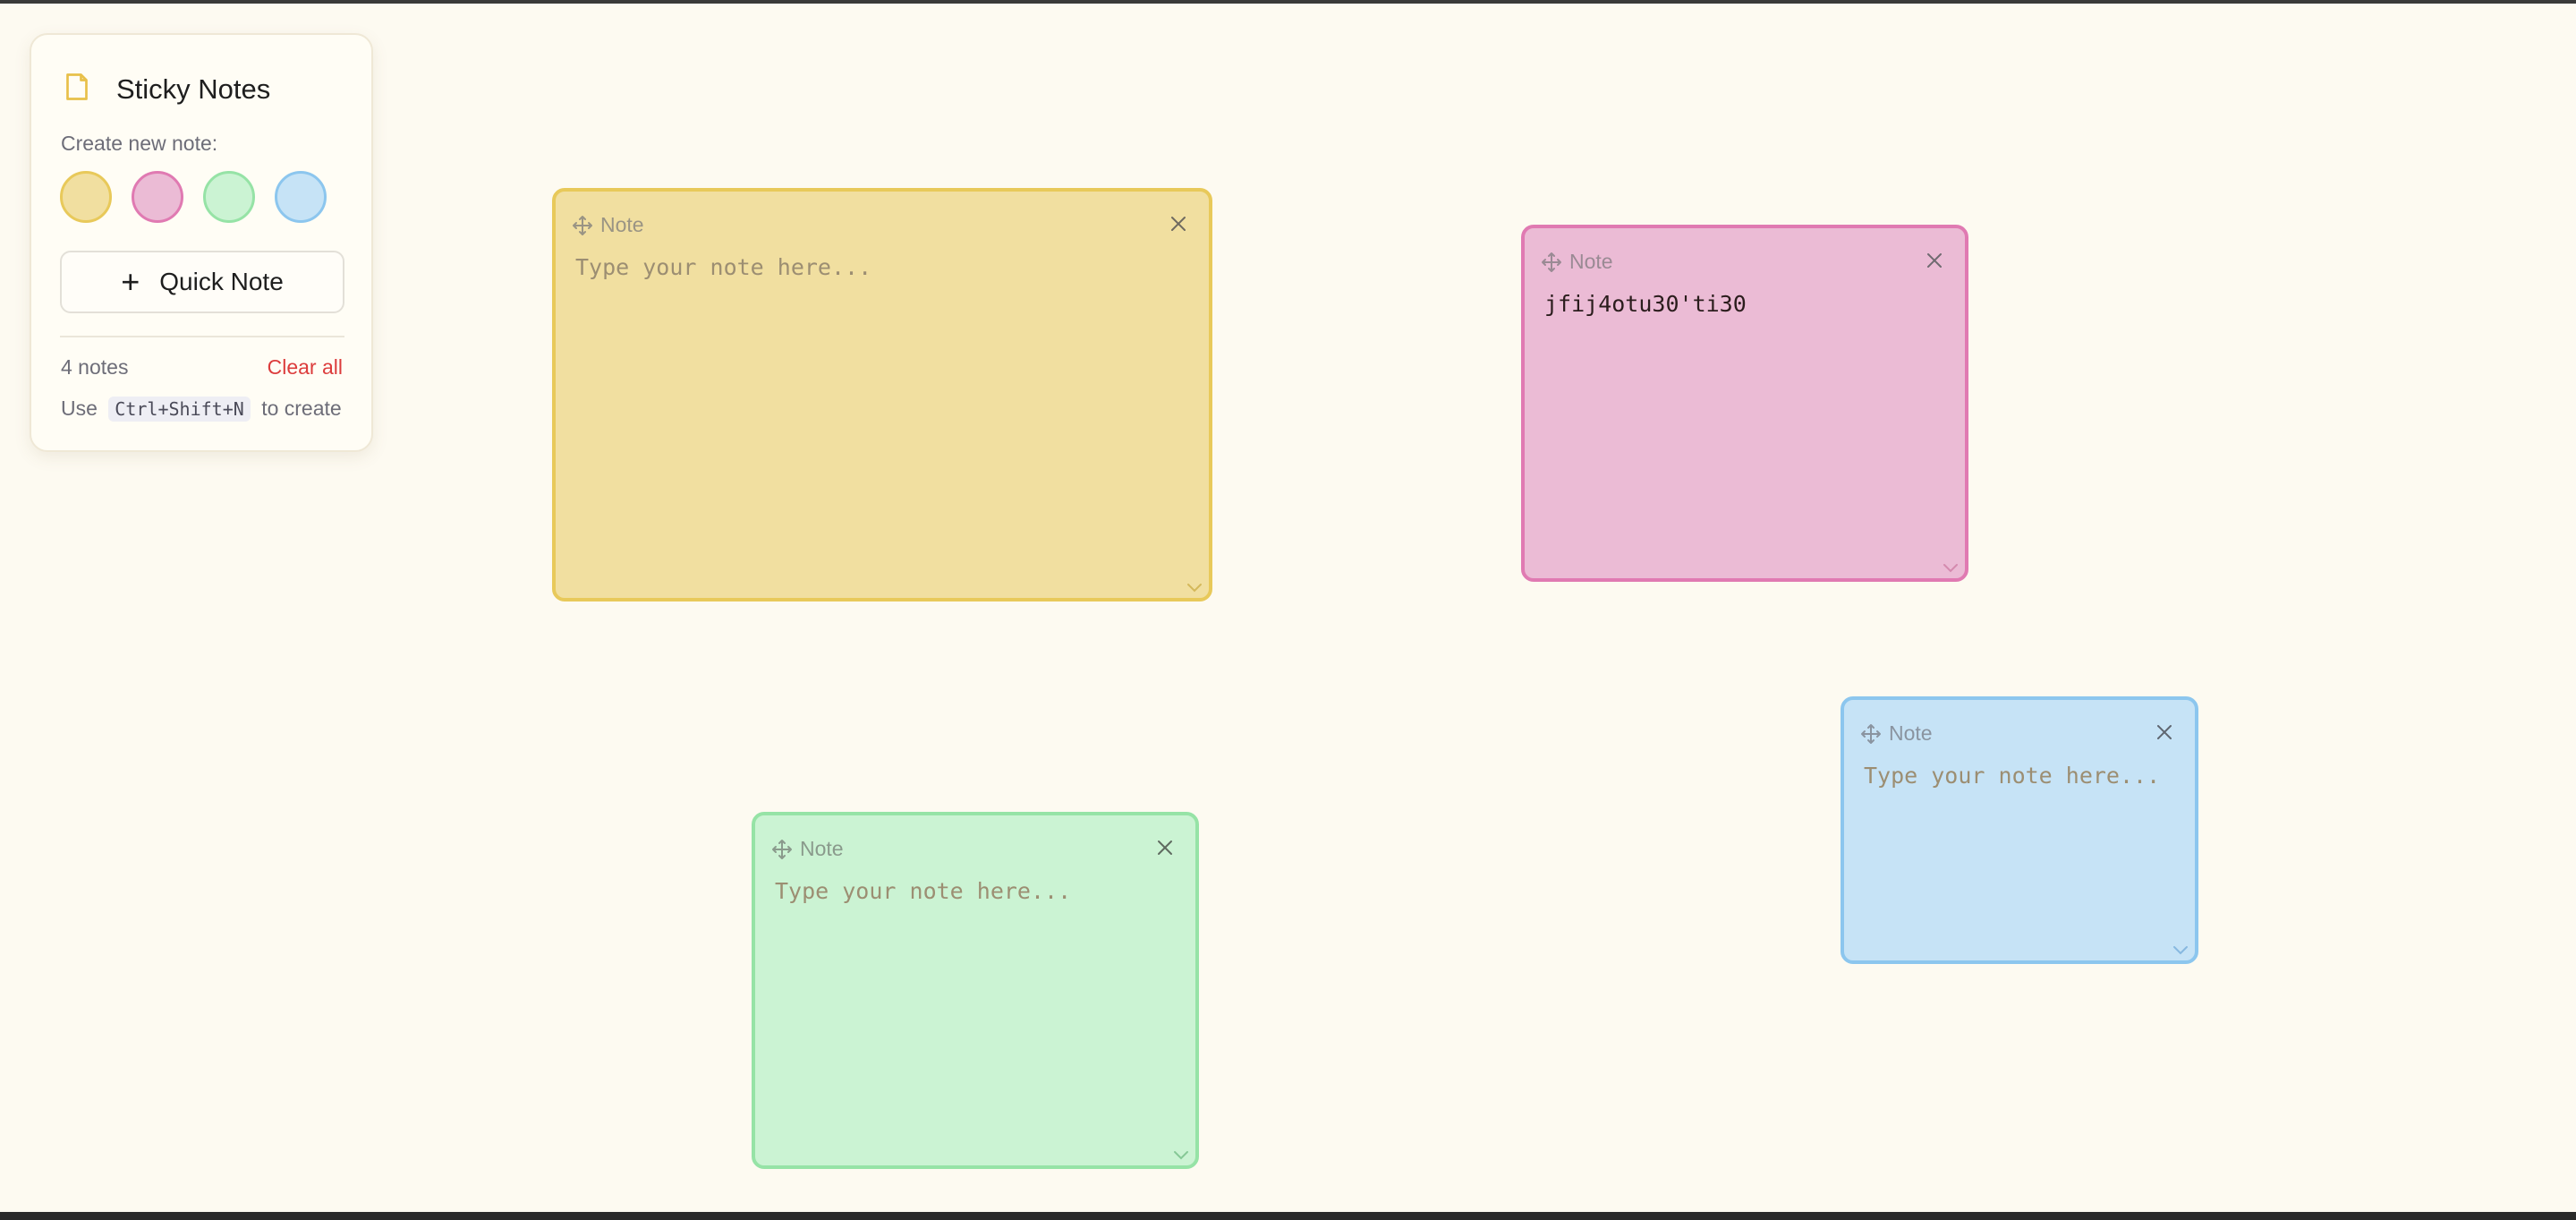 The image size is (2576, 1220). I want to click on swatch-green-button, so click(229, 197).